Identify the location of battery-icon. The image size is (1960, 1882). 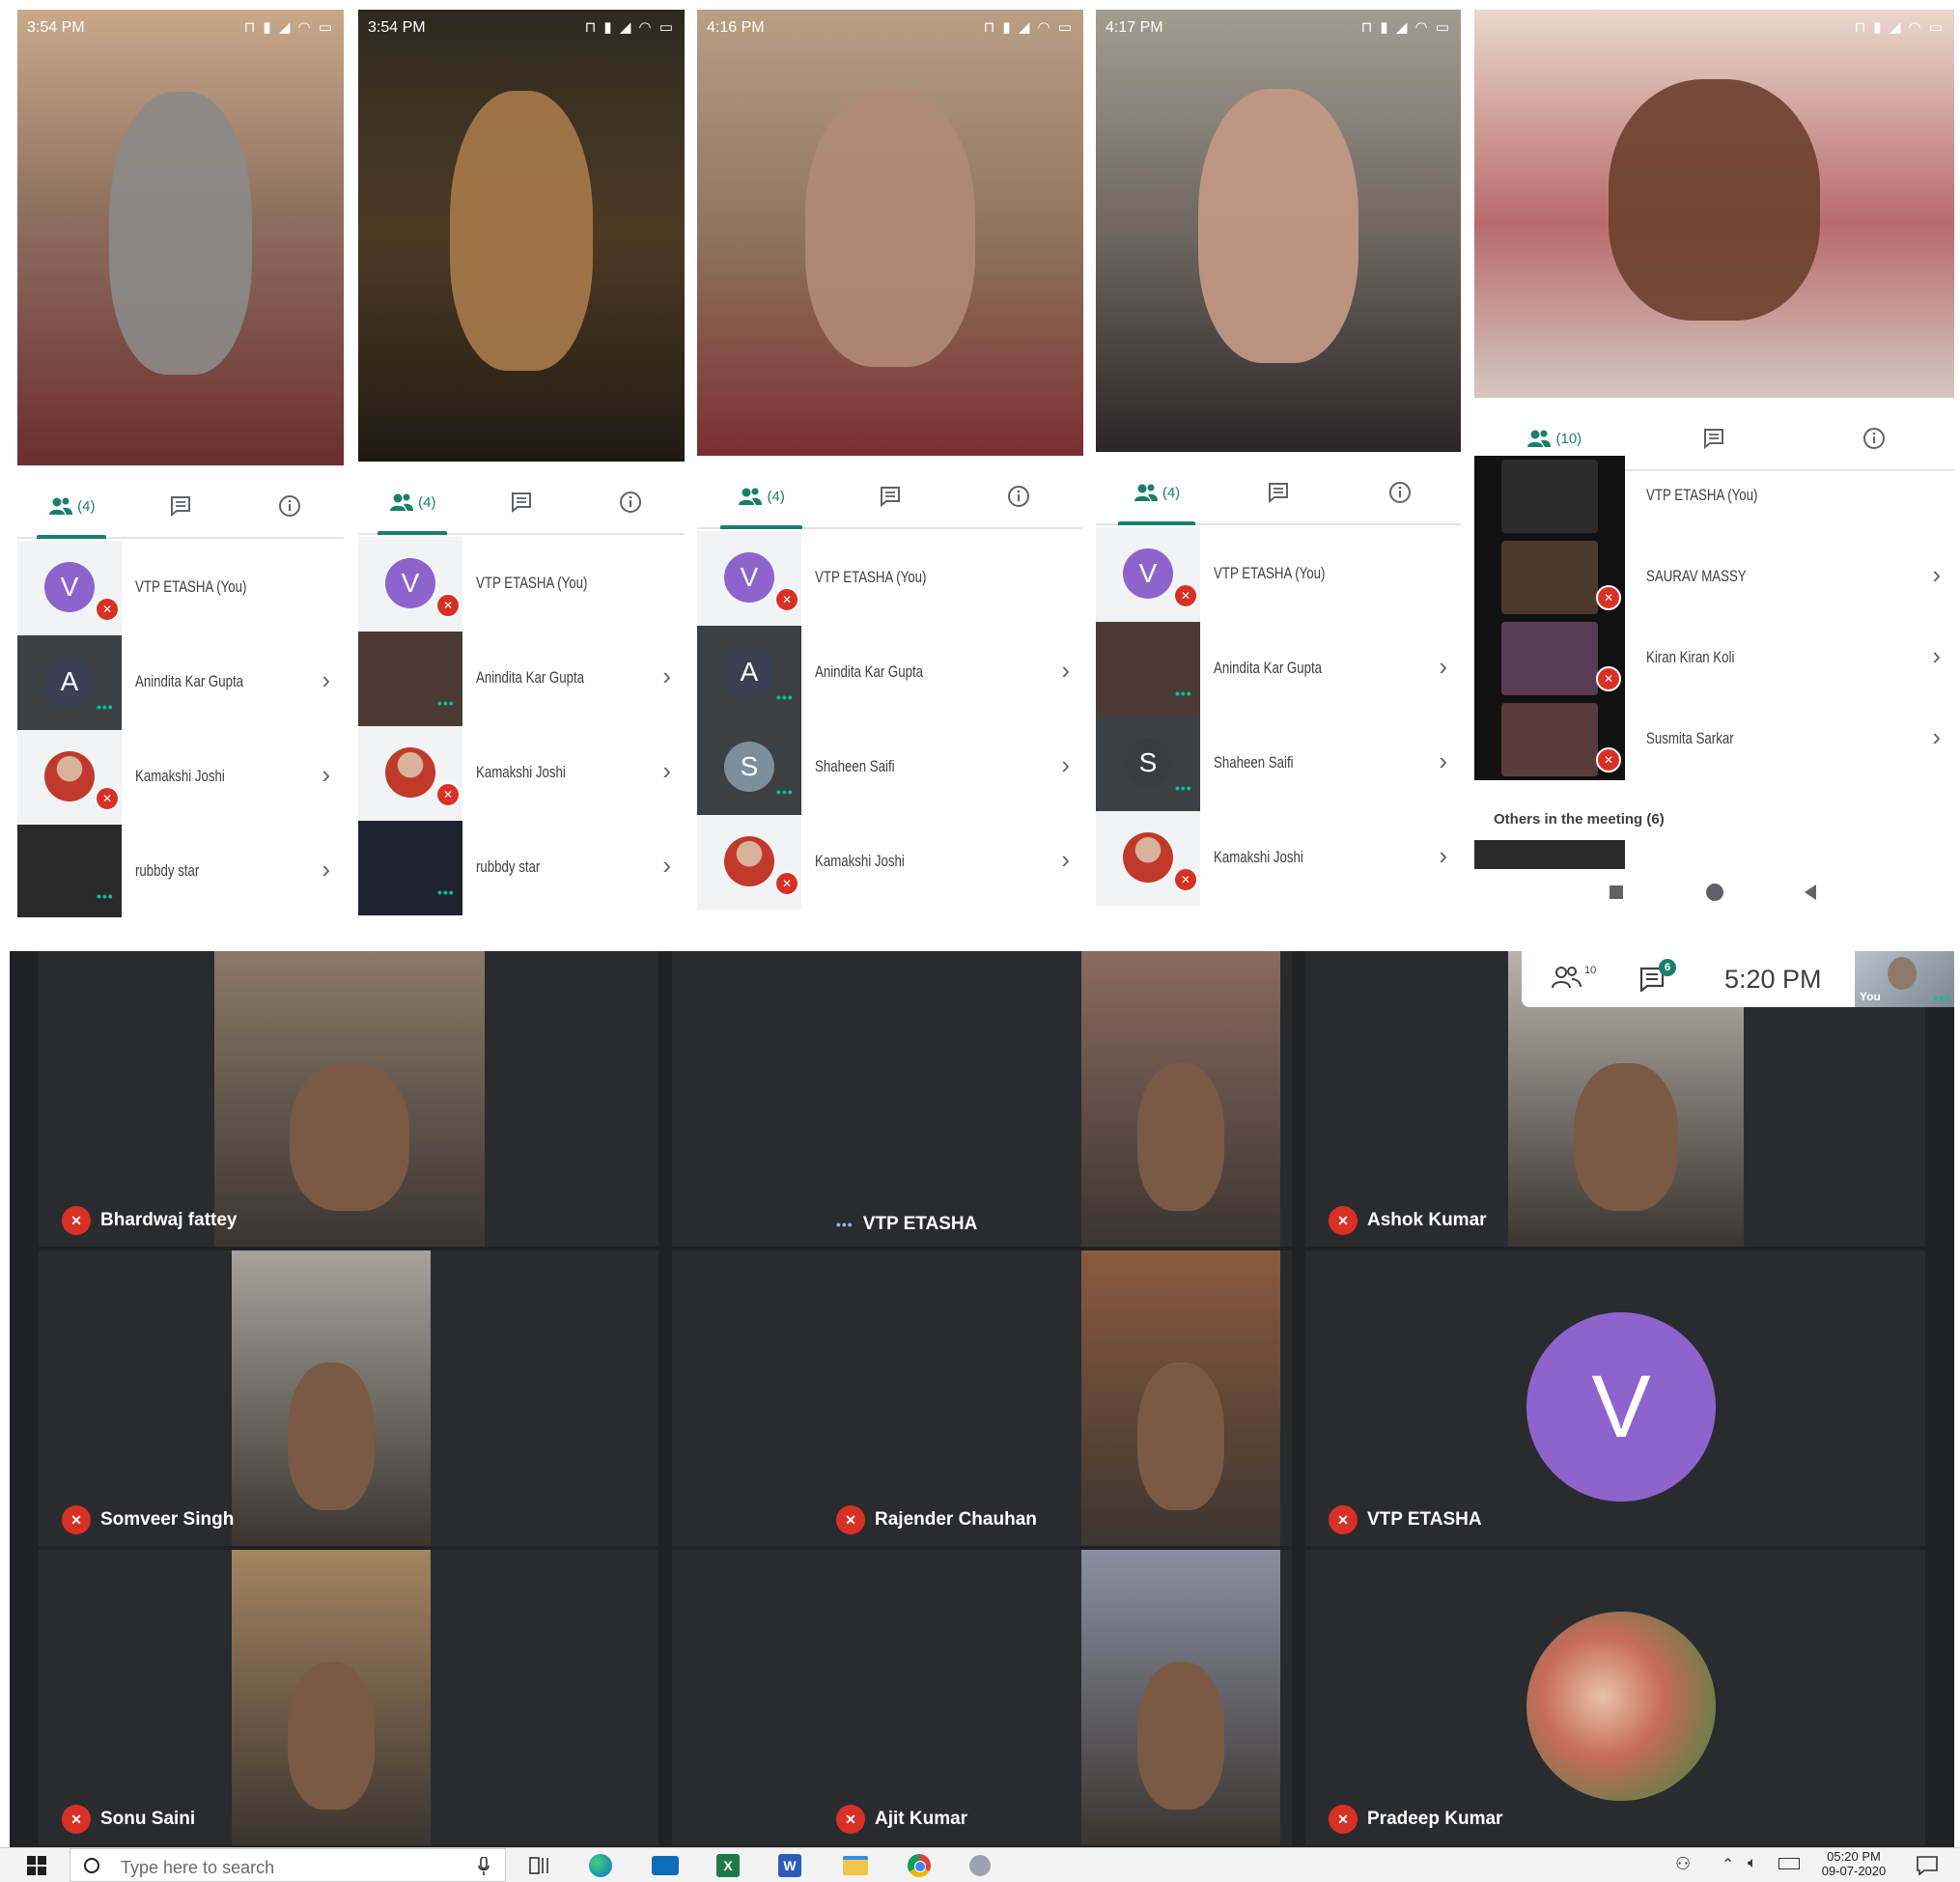
(1789, 1863).